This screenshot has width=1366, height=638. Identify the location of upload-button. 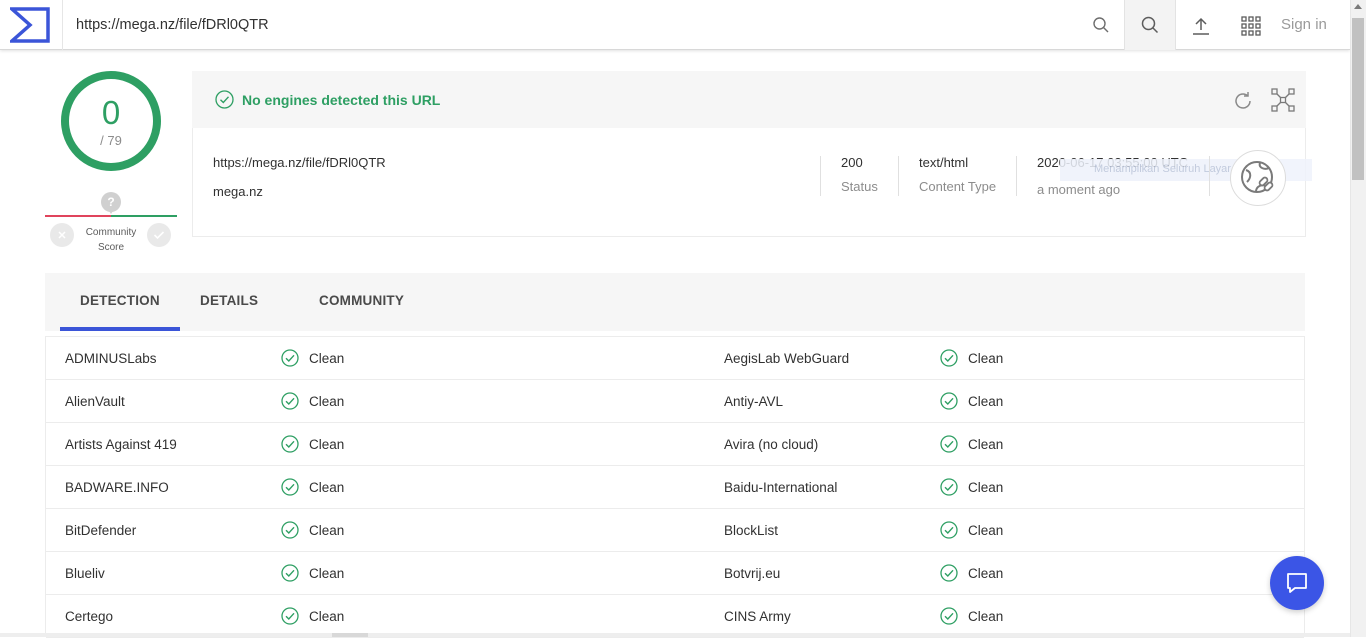
(1201, 26).